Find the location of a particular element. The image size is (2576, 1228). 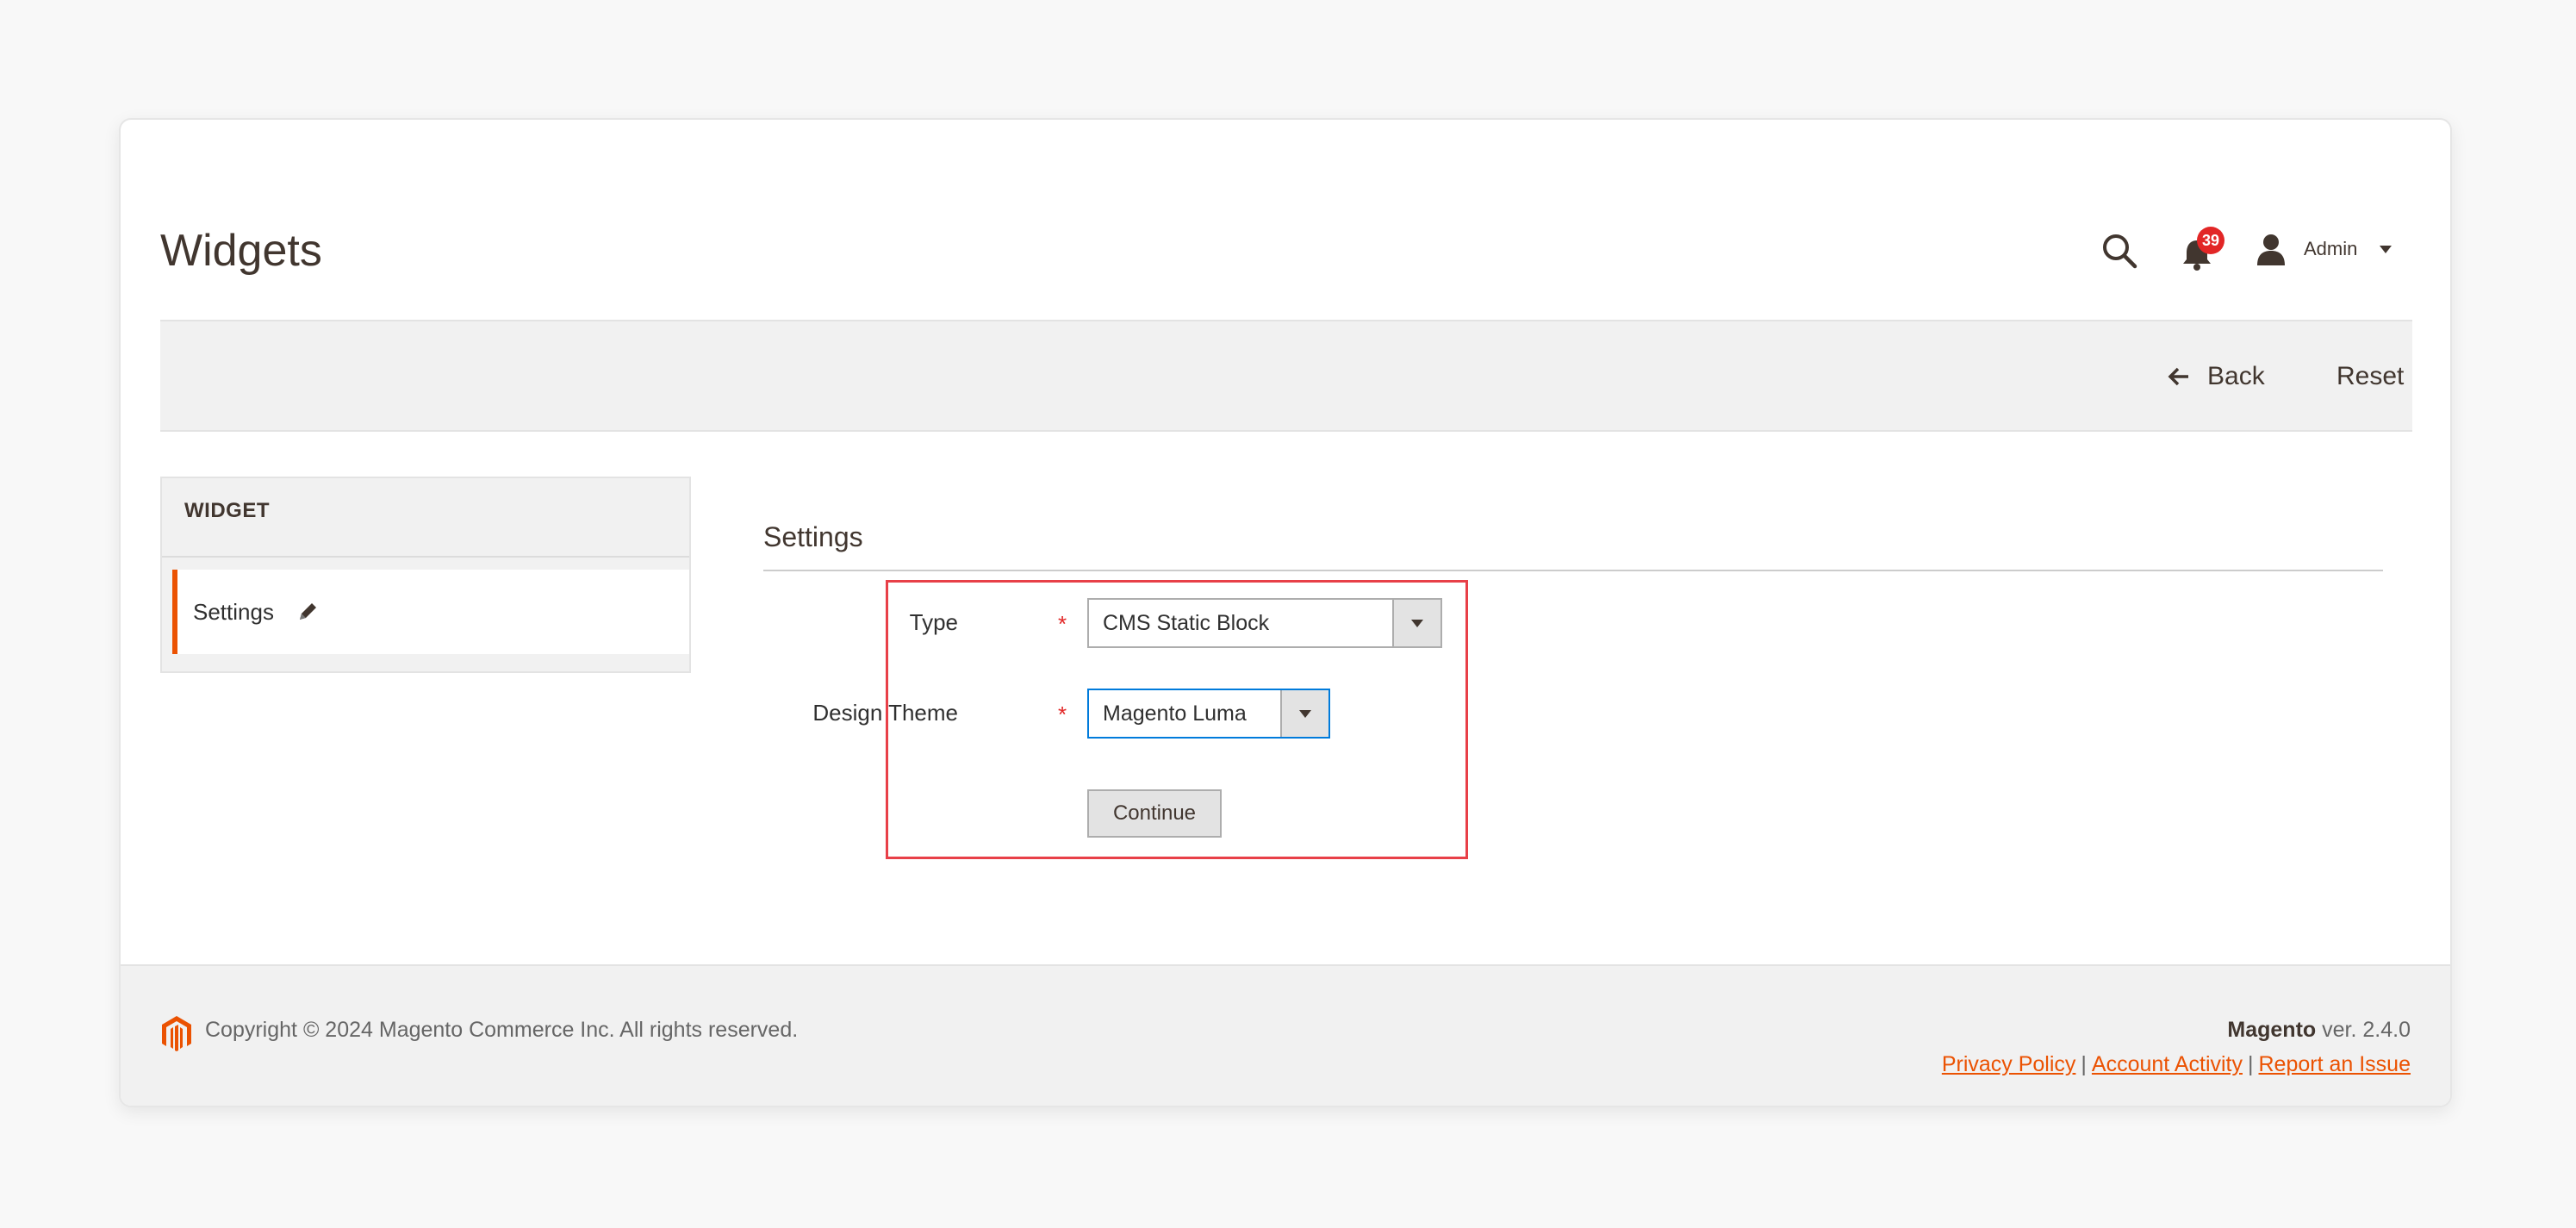

report-issue-link: Report an Issue is located at coordinates (2335, 1064).